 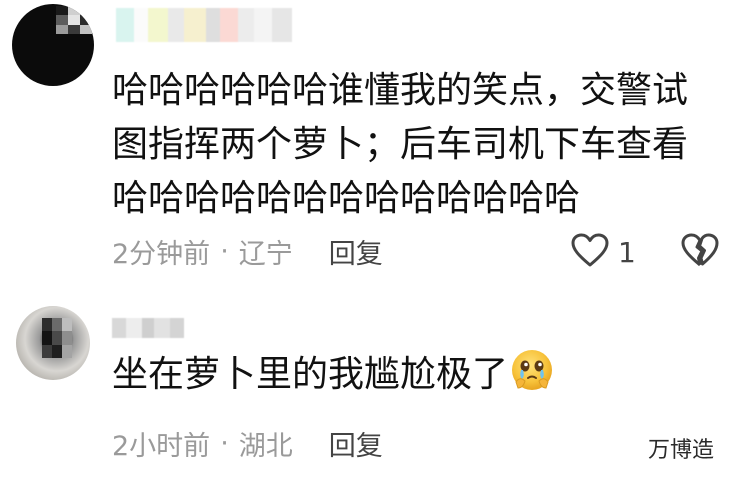 What do you see at coordinates (681, 450) in the screenshot?
I see `watermark: 万博造` at bounding box center [681, 450].